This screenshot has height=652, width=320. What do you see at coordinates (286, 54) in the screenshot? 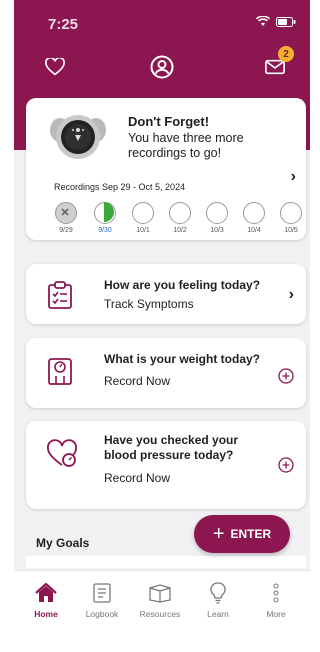
I see `notification-badge: 2` at bounding box center [286, 54].